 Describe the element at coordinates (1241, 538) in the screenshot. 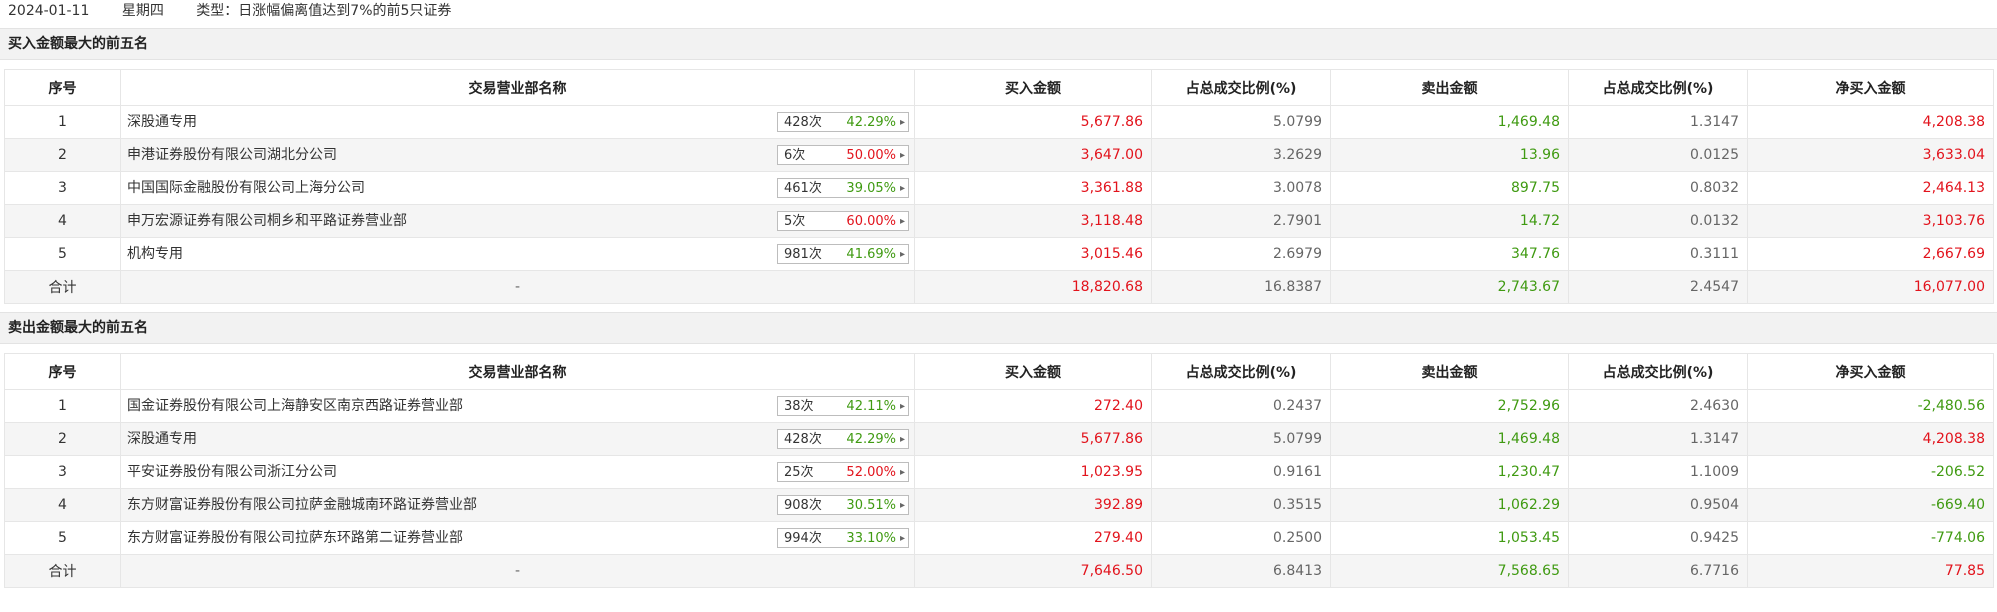

I see `buy-ratio-cell: 0.2500` at that location.